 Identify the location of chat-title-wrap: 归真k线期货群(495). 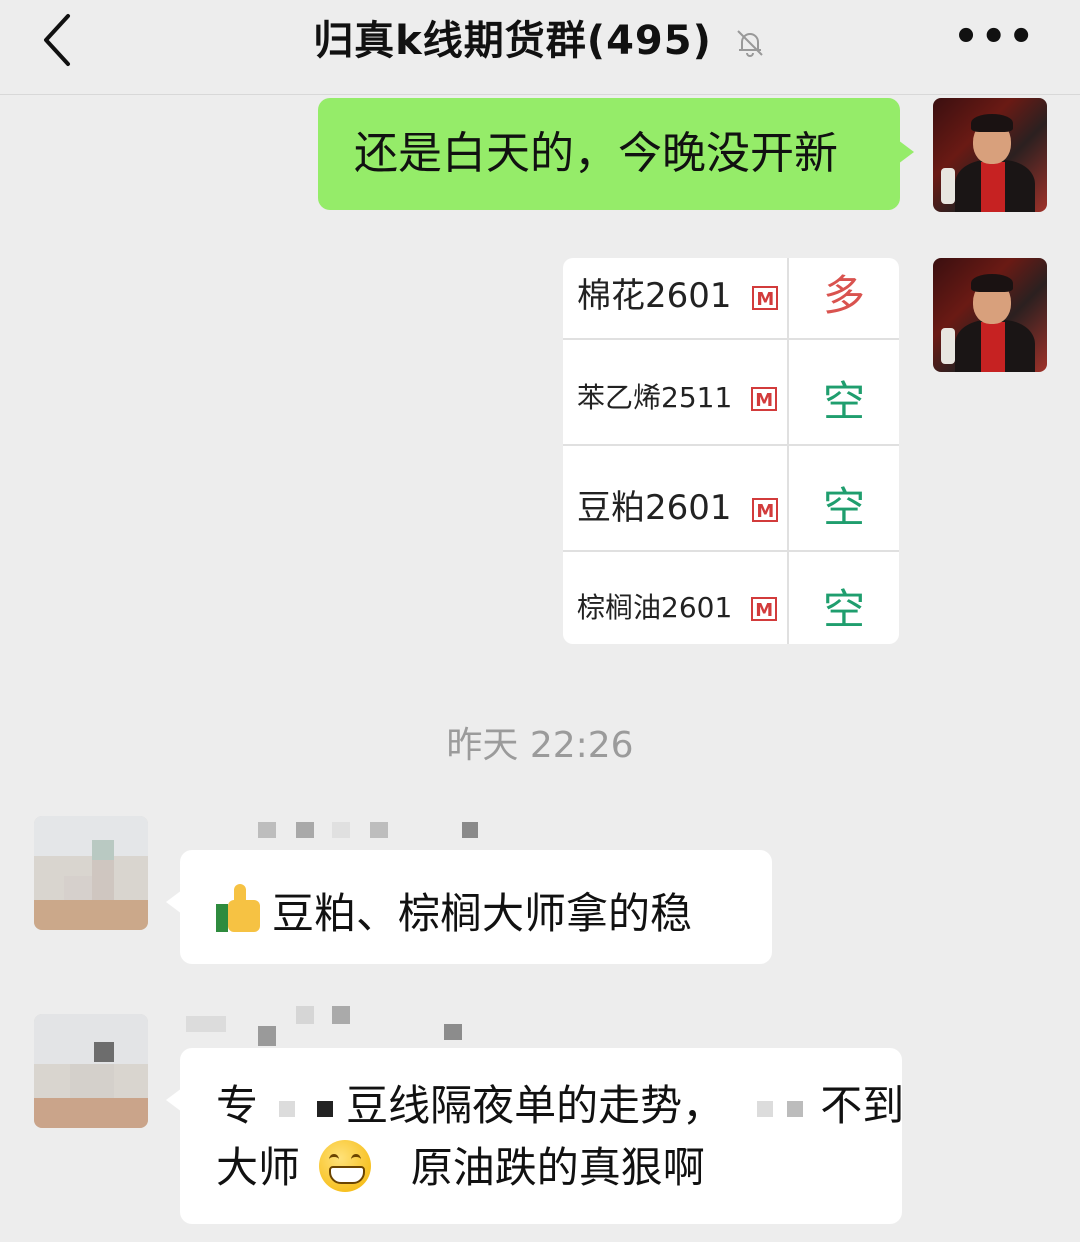
(540, 37).